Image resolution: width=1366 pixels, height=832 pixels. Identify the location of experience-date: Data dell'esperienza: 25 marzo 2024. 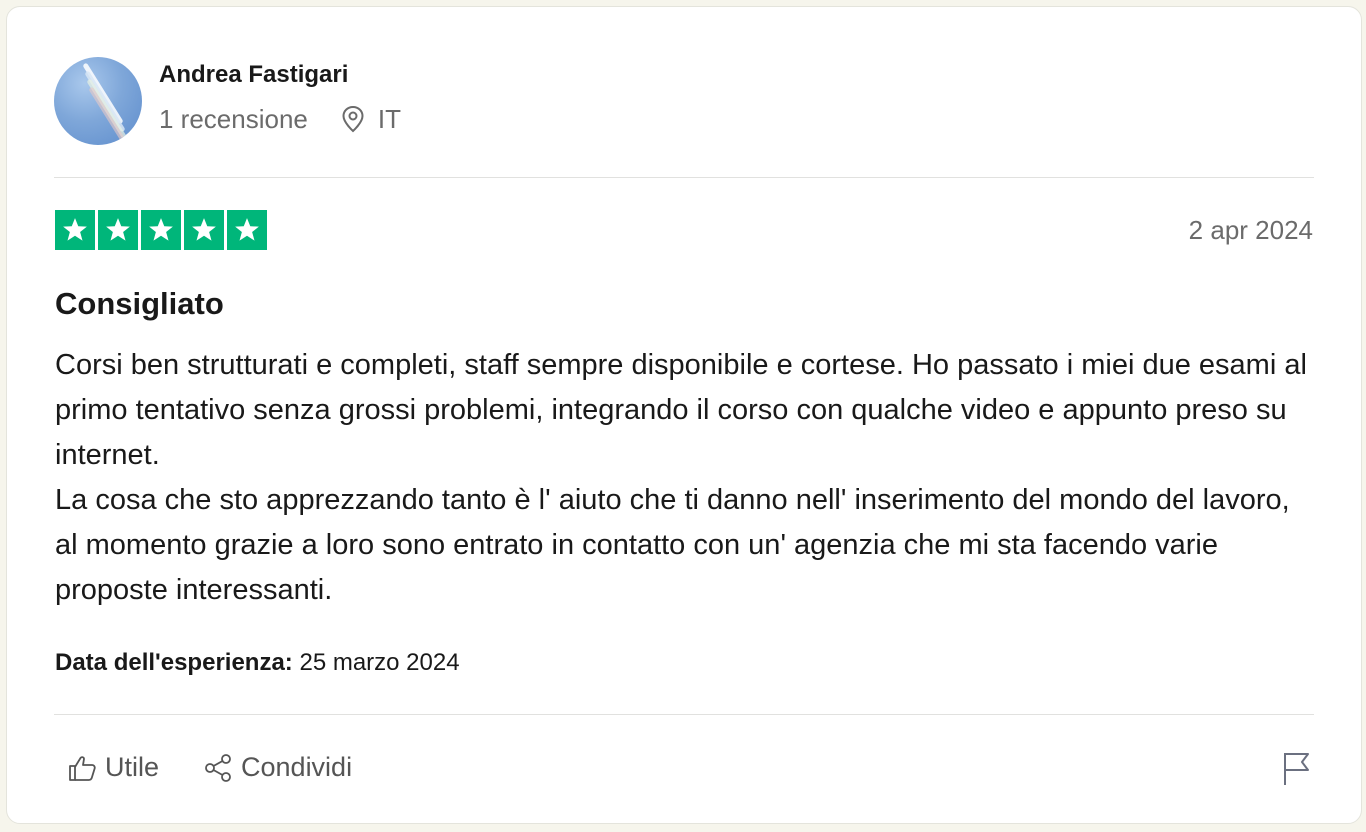
(257, 663).